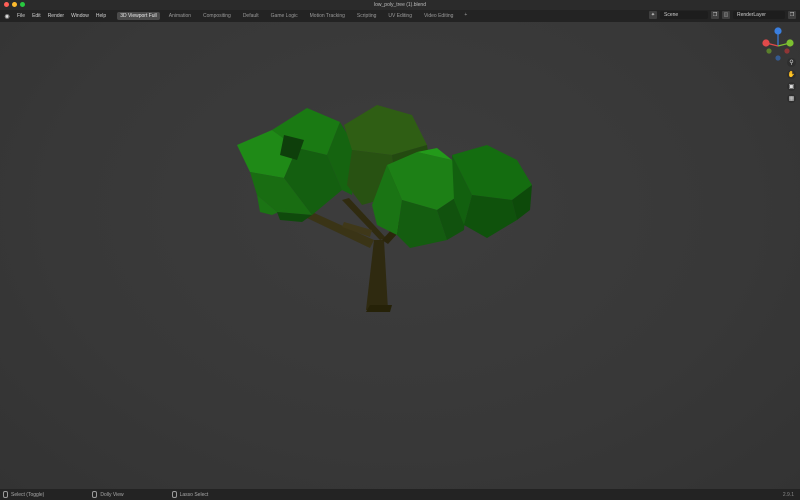  I want to click on menu-render: Render, so click(56, 16).